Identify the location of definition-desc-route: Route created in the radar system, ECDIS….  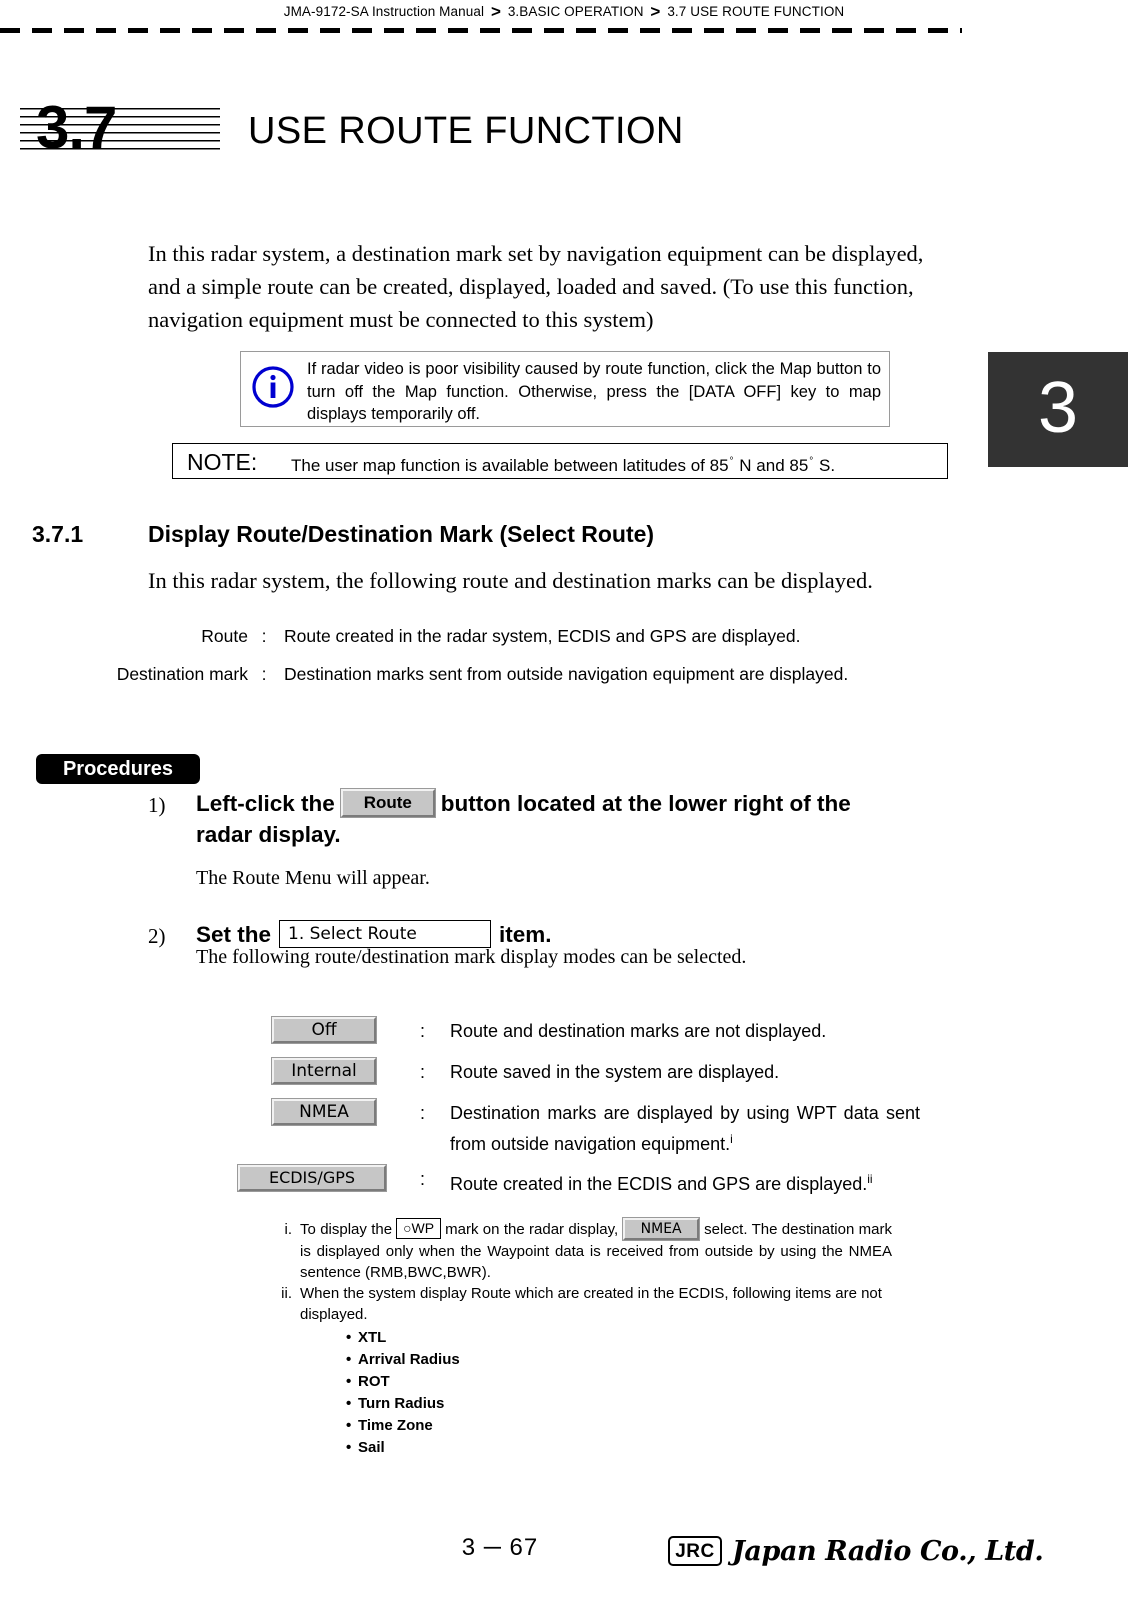
(542, 636).